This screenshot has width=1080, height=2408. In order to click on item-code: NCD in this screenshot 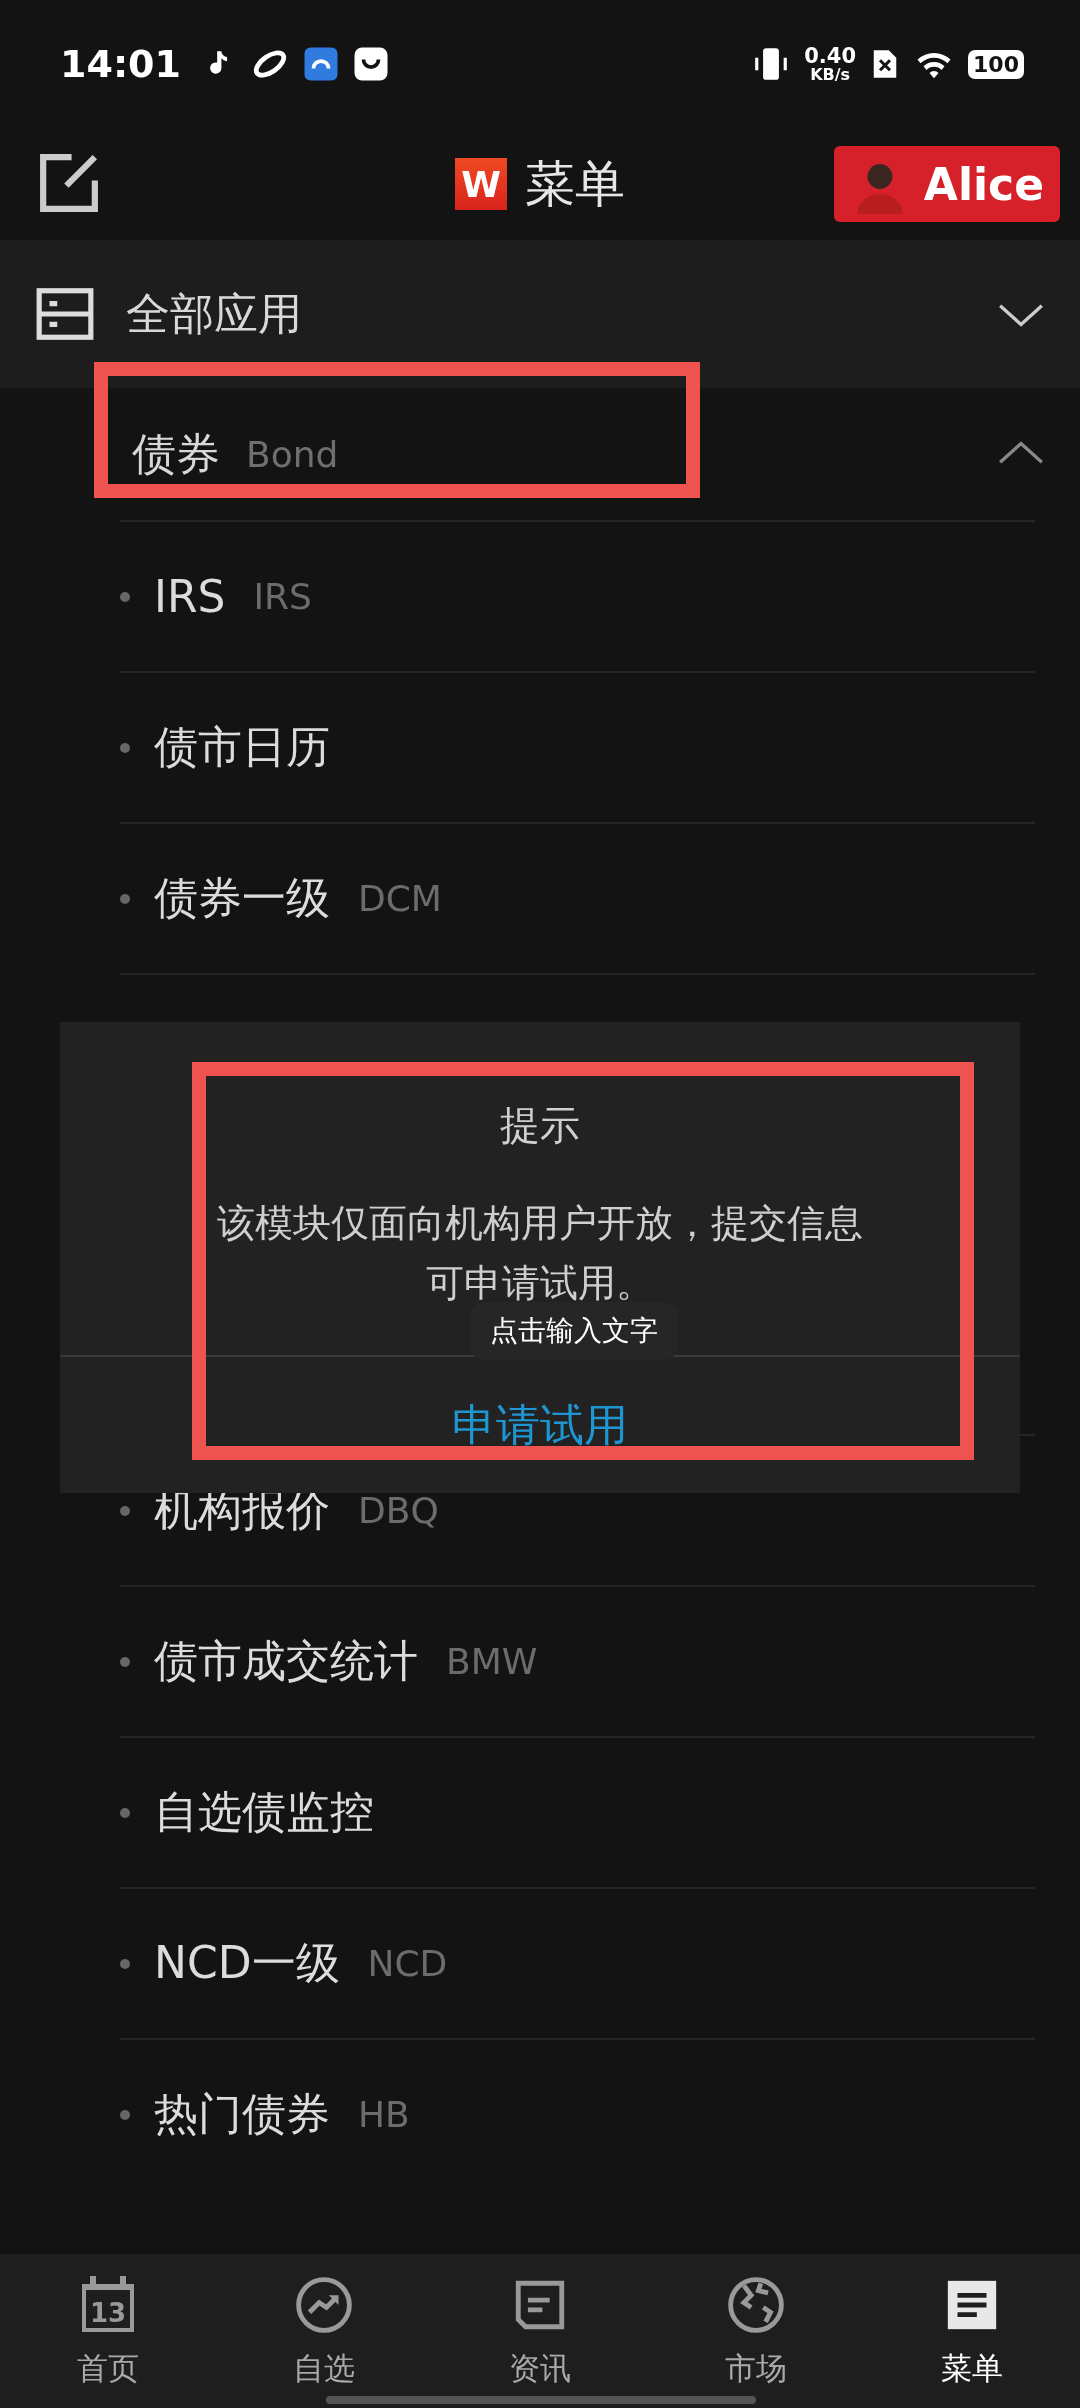, I will do `click(407, 1963)`.